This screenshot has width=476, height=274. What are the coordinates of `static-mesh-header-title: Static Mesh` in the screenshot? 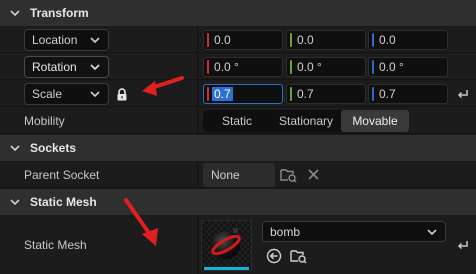 It's located at (63, 202).